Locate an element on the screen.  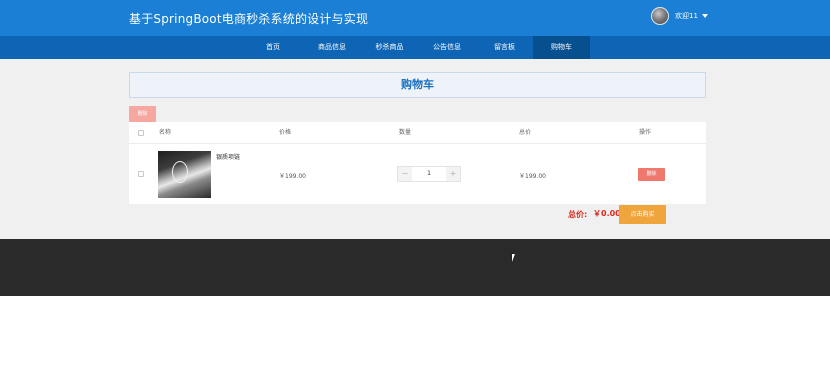
row-total: ￥199.00 is located at coordinates (532, 176).